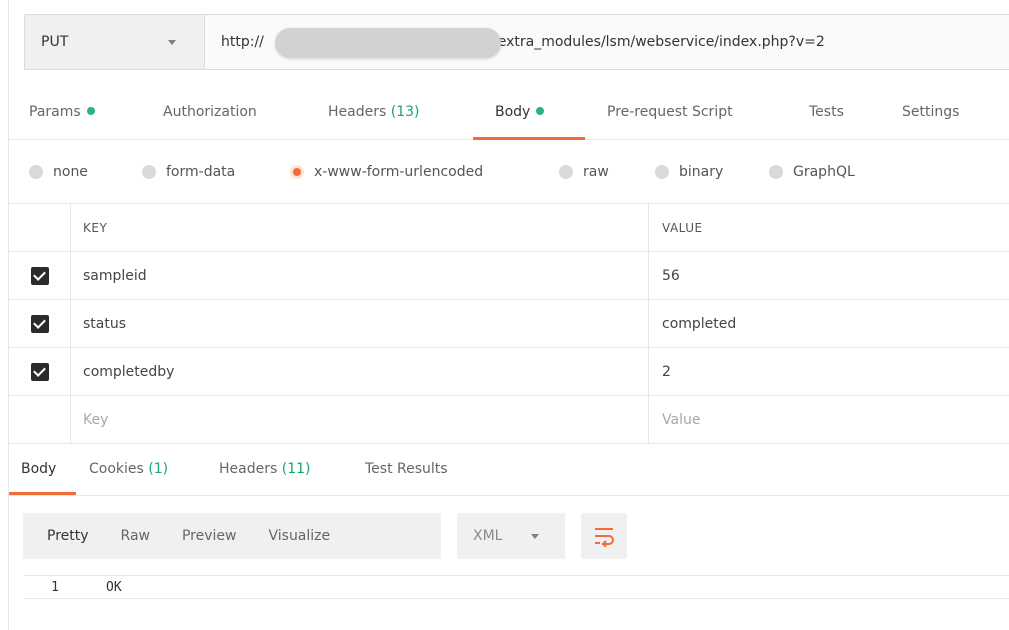 The height and width of the screenshot is (630, 1009). What do you see at coordinates (829, 371) in the screenshot?
I see `value-cell: 2` at bounding box center [829, 371].